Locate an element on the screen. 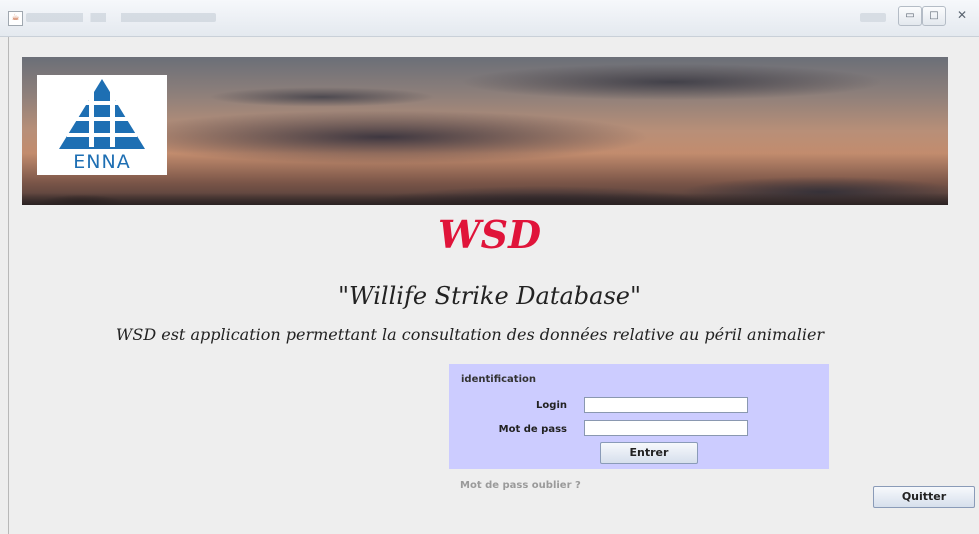 This screenshot has height=534, width=979. app-subtitle: "Willife Strike Database" is located at coordinates (489, 296).